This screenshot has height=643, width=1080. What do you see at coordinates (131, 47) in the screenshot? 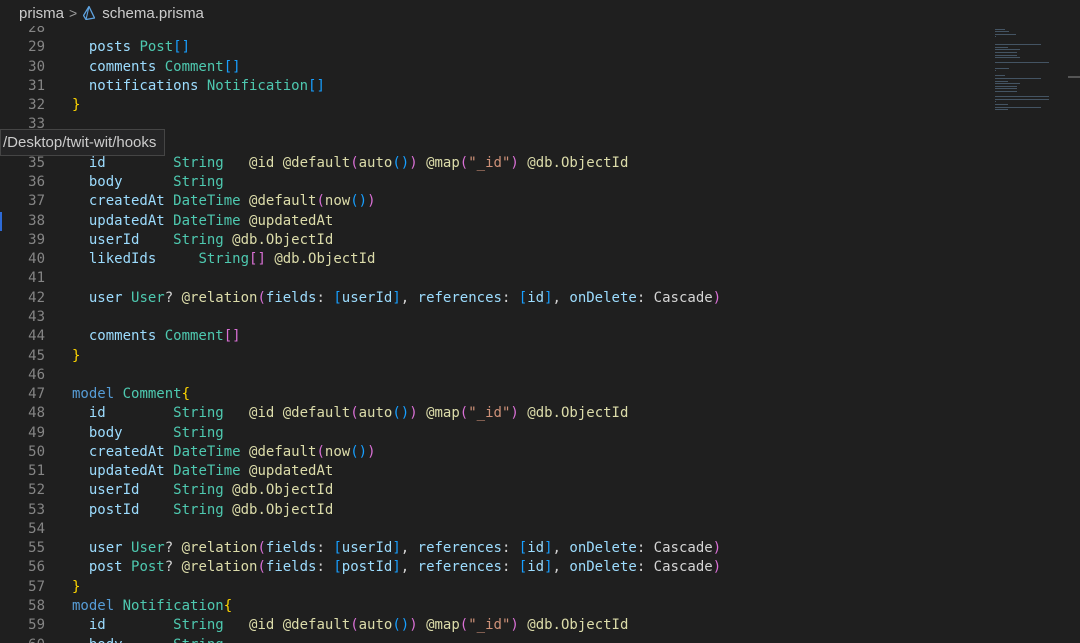
I see `code-text: posts Post[]` at bounding box center [131, 47].